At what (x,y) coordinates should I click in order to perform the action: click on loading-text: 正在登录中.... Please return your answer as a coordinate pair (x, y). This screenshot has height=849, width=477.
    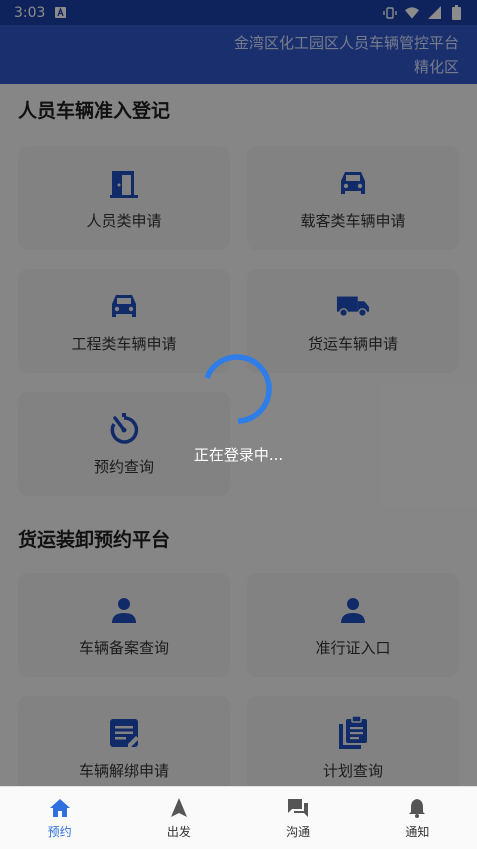
    Looking at the image, I should click on (238, 455).